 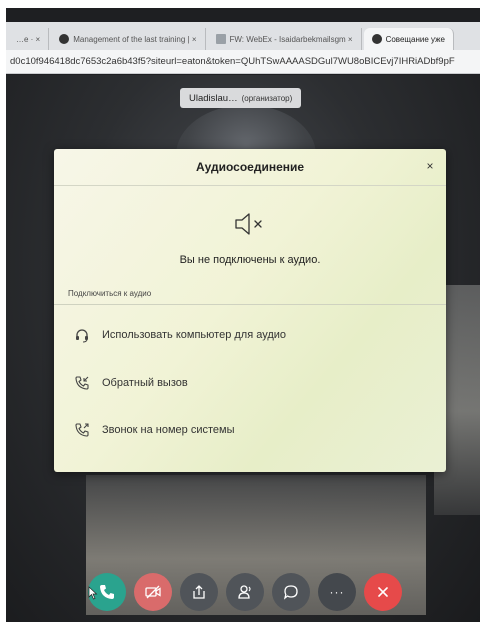 I want to click on webex-icon, so click(x=376, y=39).